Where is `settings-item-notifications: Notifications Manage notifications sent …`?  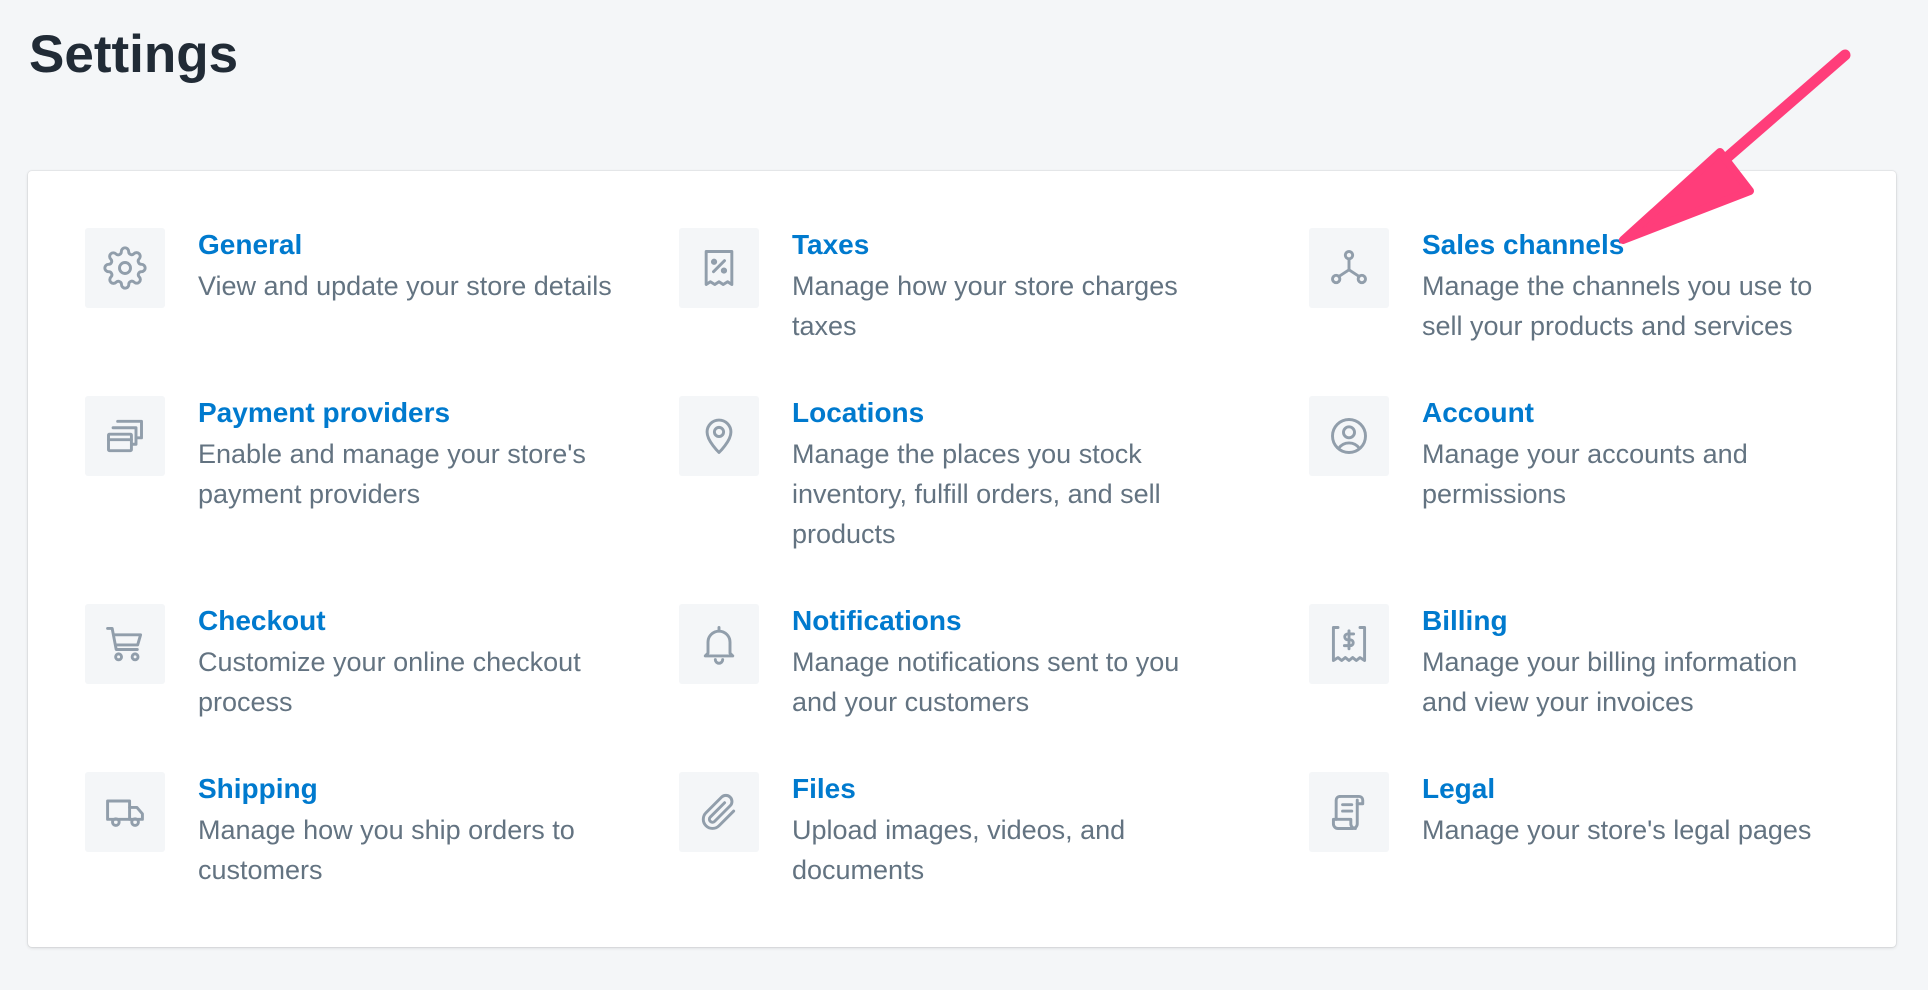 settings-item-notifications: Notifications Manage notifications sent … is located at coordinates (959, 664).